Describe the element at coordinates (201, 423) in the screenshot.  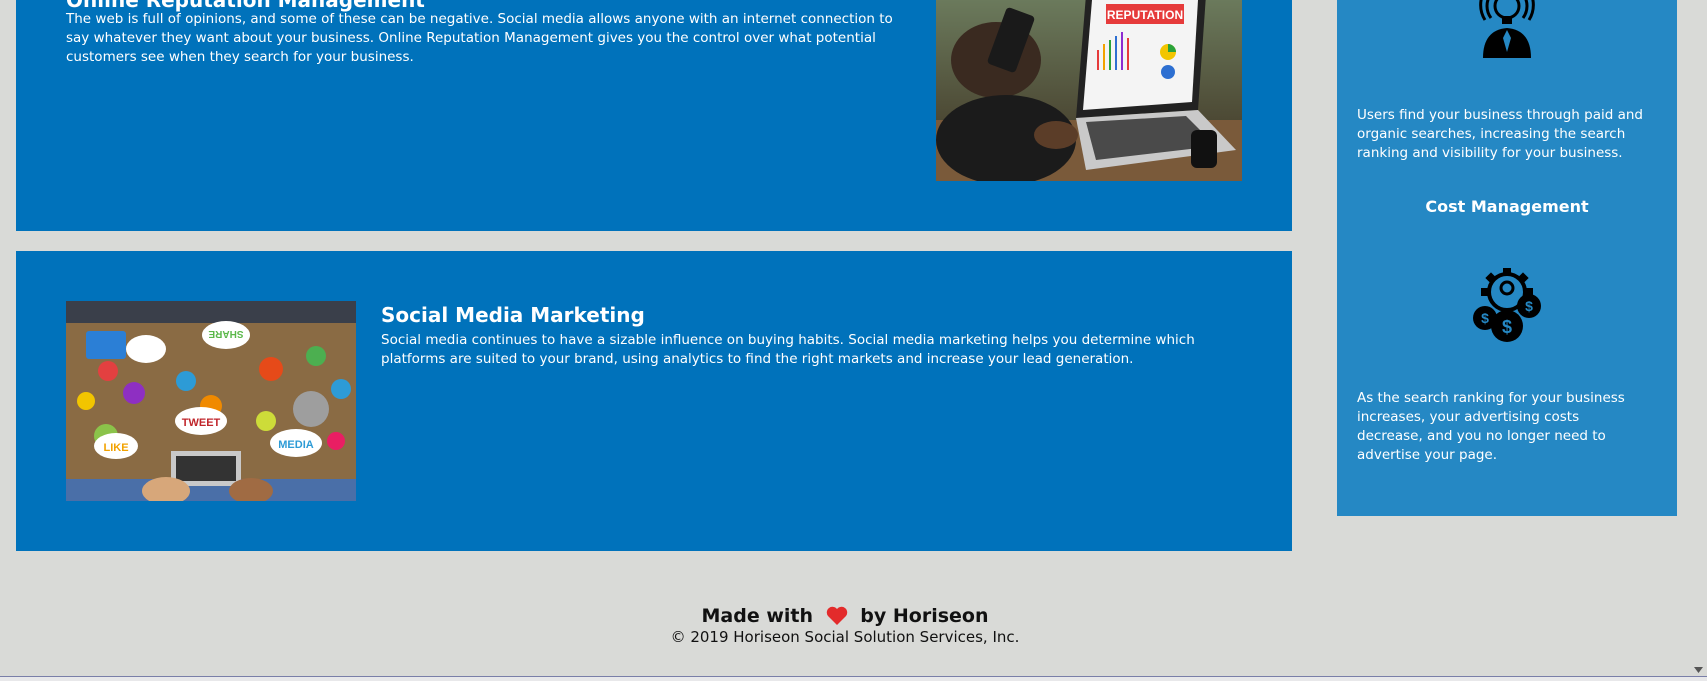
I see `bubble-tweet: TWEET` at that location.